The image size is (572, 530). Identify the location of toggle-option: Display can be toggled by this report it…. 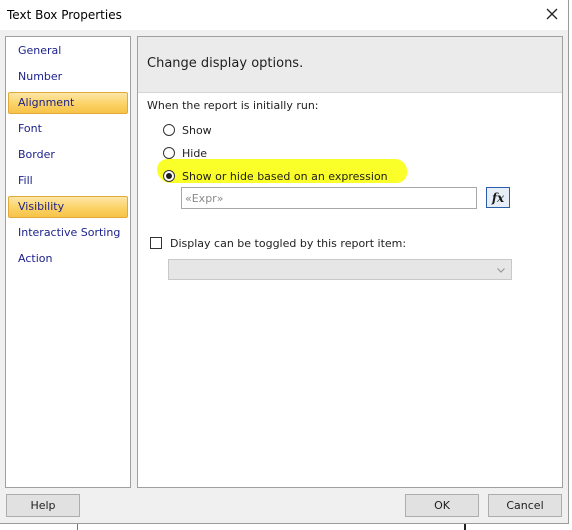
(278, 243).